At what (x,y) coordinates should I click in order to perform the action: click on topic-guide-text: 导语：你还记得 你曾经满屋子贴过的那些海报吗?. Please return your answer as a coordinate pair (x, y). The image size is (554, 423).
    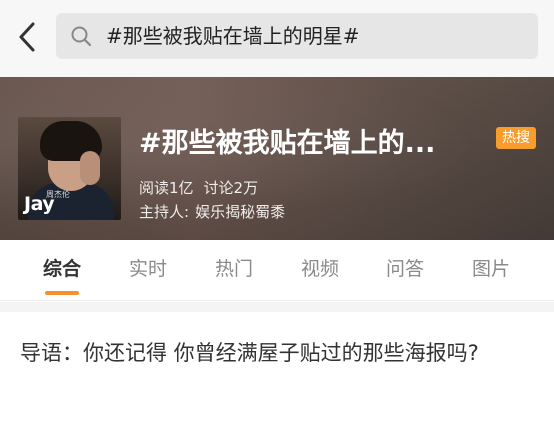
    Looking at the image, I should click on (249, 353).